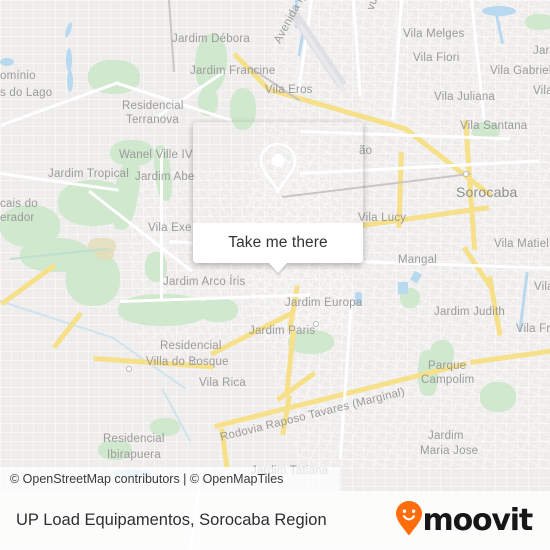 This screenshot has width=550, height=550. What do you see at coordinates (469, 312) in the screenshot?
I see `map-label: Jardim Judith` at bounding box center [469, 312].